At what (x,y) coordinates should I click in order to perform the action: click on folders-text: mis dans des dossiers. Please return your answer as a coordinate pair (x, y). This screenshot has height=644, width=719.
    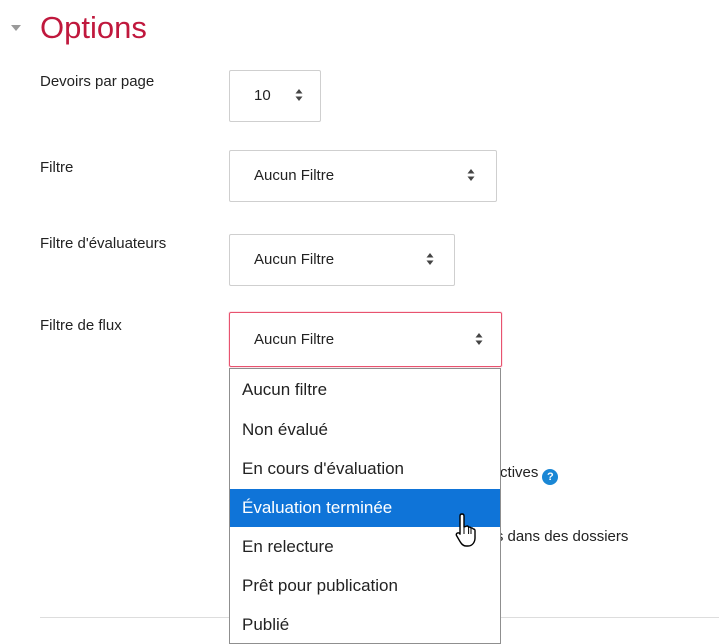
    Looking at the image, I should click on (554, 536).